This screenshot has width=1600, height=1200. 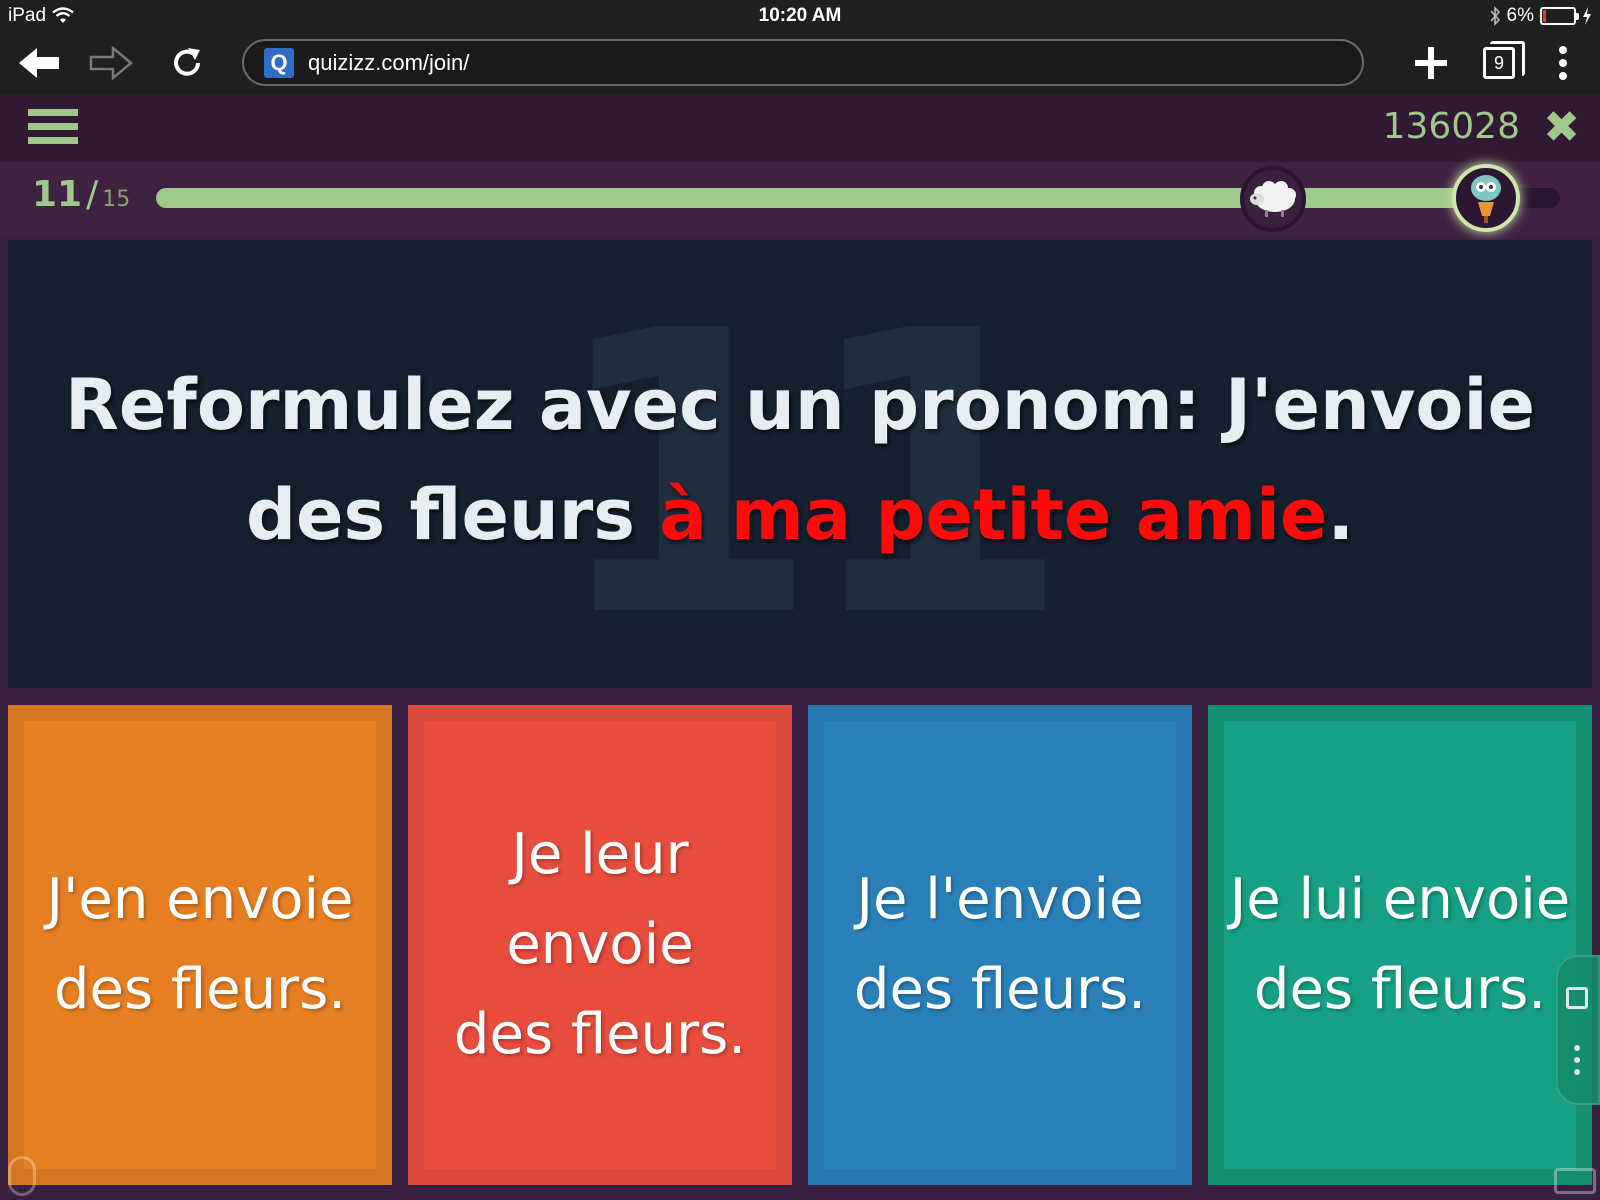 What do you see at coordinates (1577, 998) in the screenshot?
I see `window-icon` at bounding box center [1577, 998].